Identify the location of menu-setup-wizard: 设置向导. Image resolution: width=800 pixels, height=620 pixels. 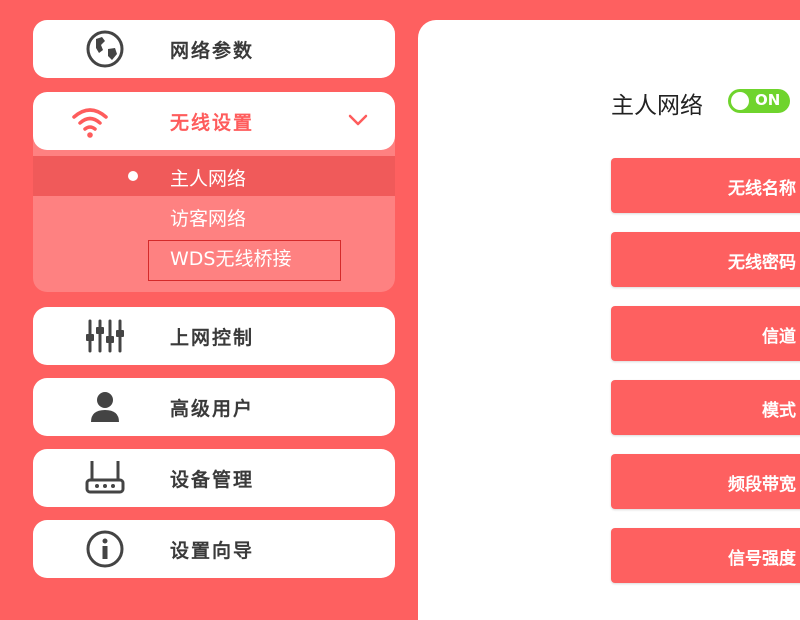
(214, 549).